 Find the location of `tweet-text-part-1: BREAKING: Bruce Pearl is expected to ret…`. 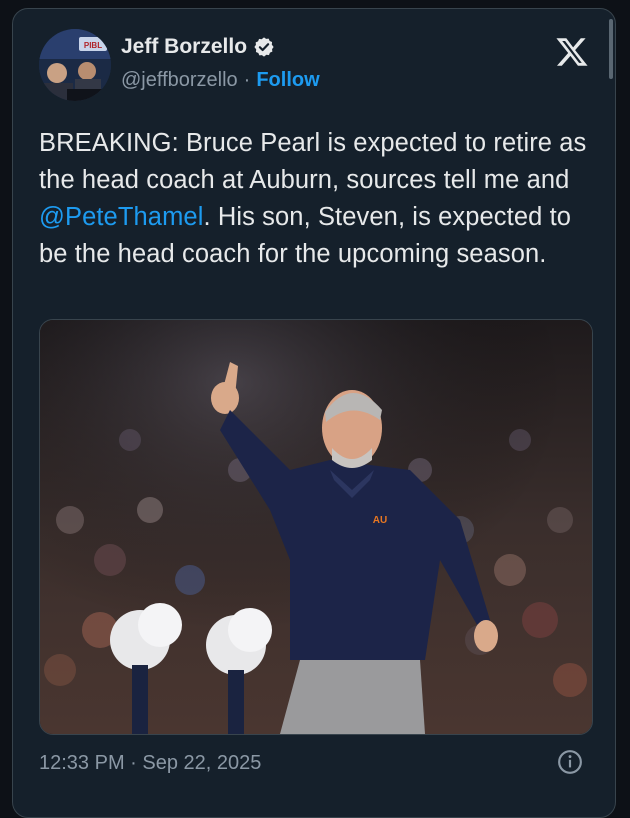

tweet-text-part-1: BREAKING: Bruce Pearl is expected to ret… is located at coordinates (313, 161).